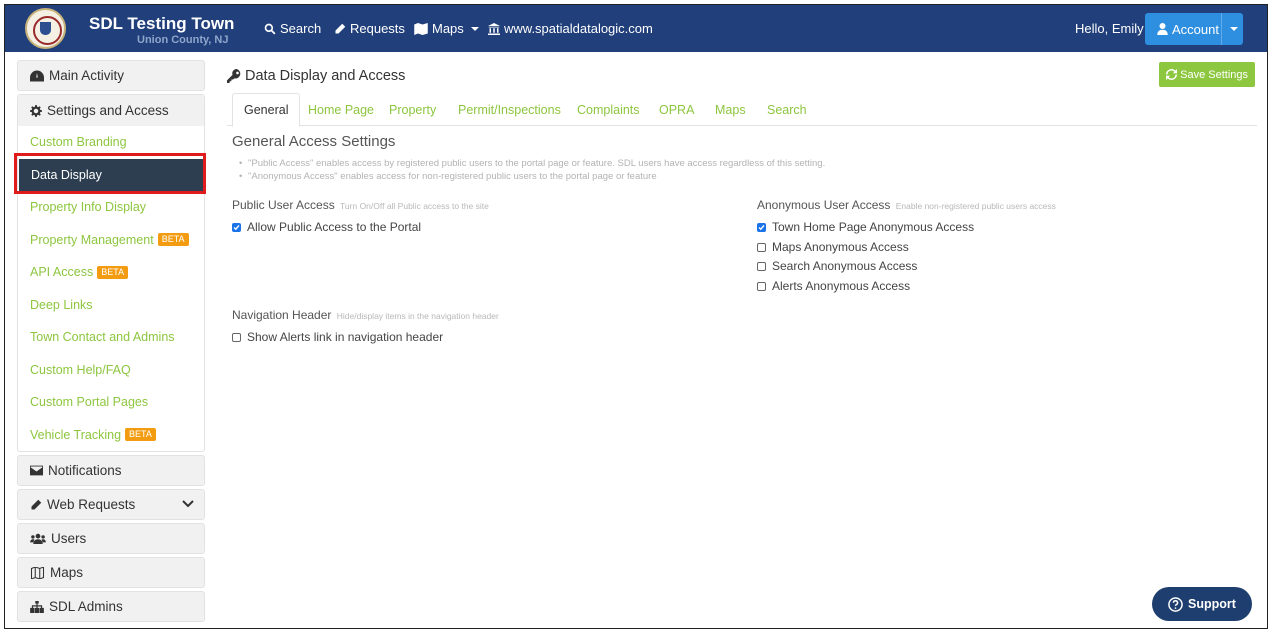 The image size is (1272, 633). I want to click on sidebar-label: API Access, so click(62, 272).